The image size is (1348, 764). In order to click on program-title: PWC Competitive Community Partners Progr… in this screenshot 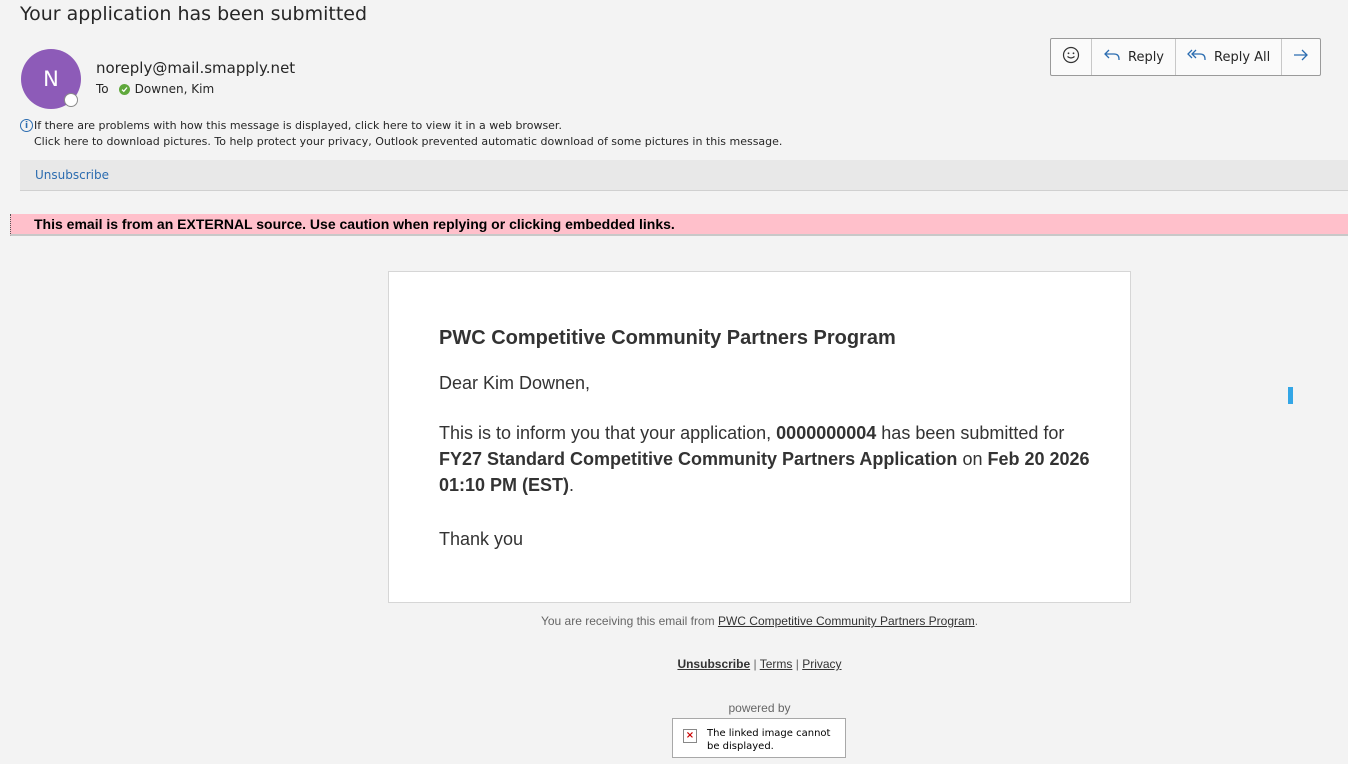, I will do `click(667, 338)`.